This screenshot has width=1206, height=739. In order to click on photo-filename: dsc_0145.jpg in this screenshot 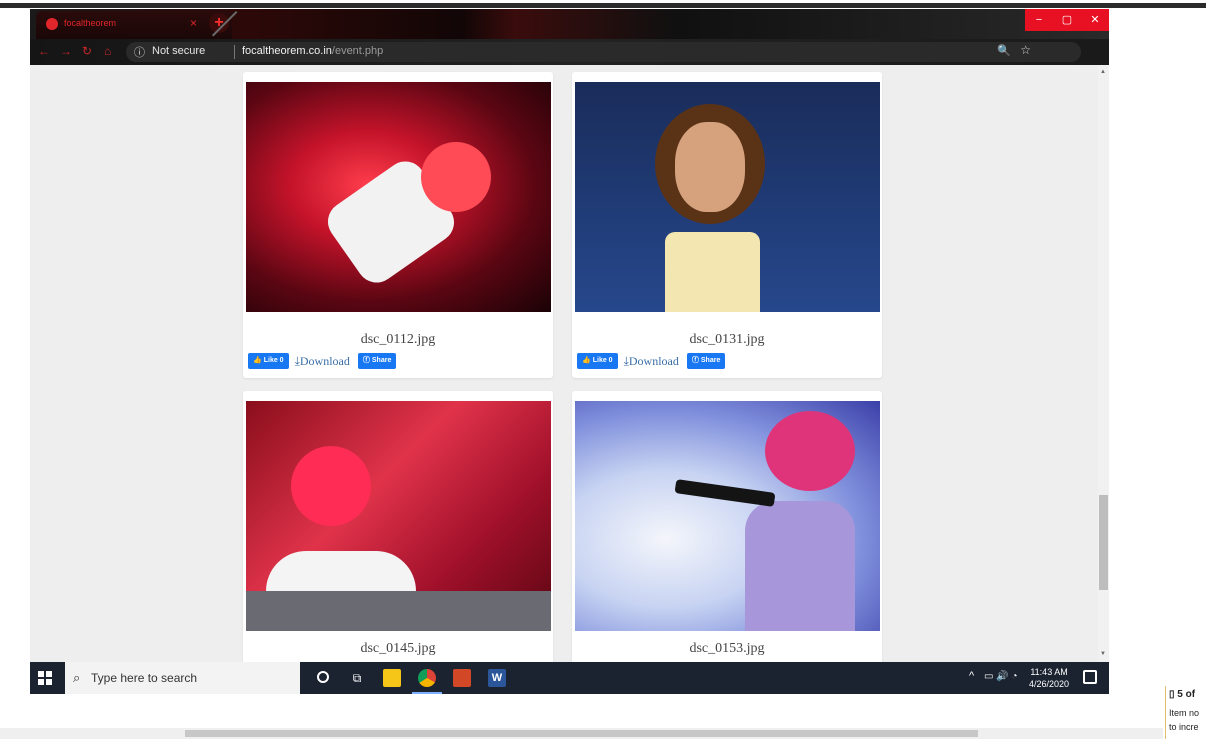, I will do `click(398, 648)`.